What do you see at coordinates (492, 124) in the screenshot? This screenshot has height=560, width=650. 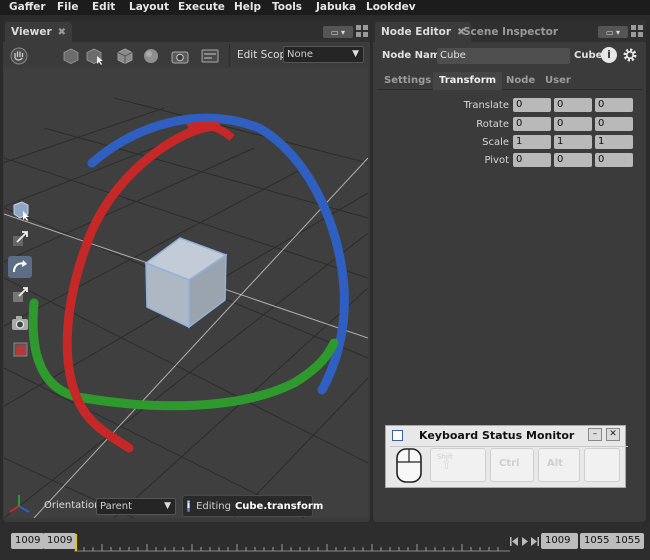 I see `rotate-label: Rotate` at bounding box center [492, 124].